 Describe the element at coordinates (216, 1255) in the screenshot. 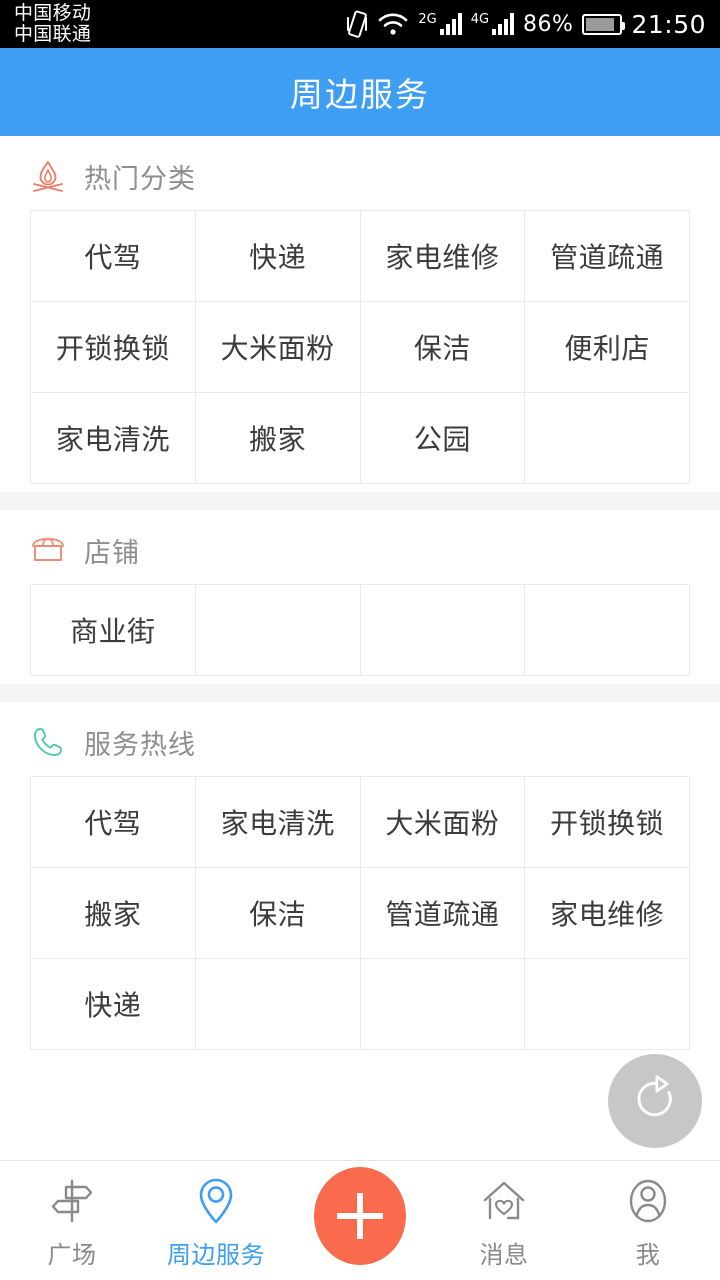

I see `nav-label: 周边服务` at that location.